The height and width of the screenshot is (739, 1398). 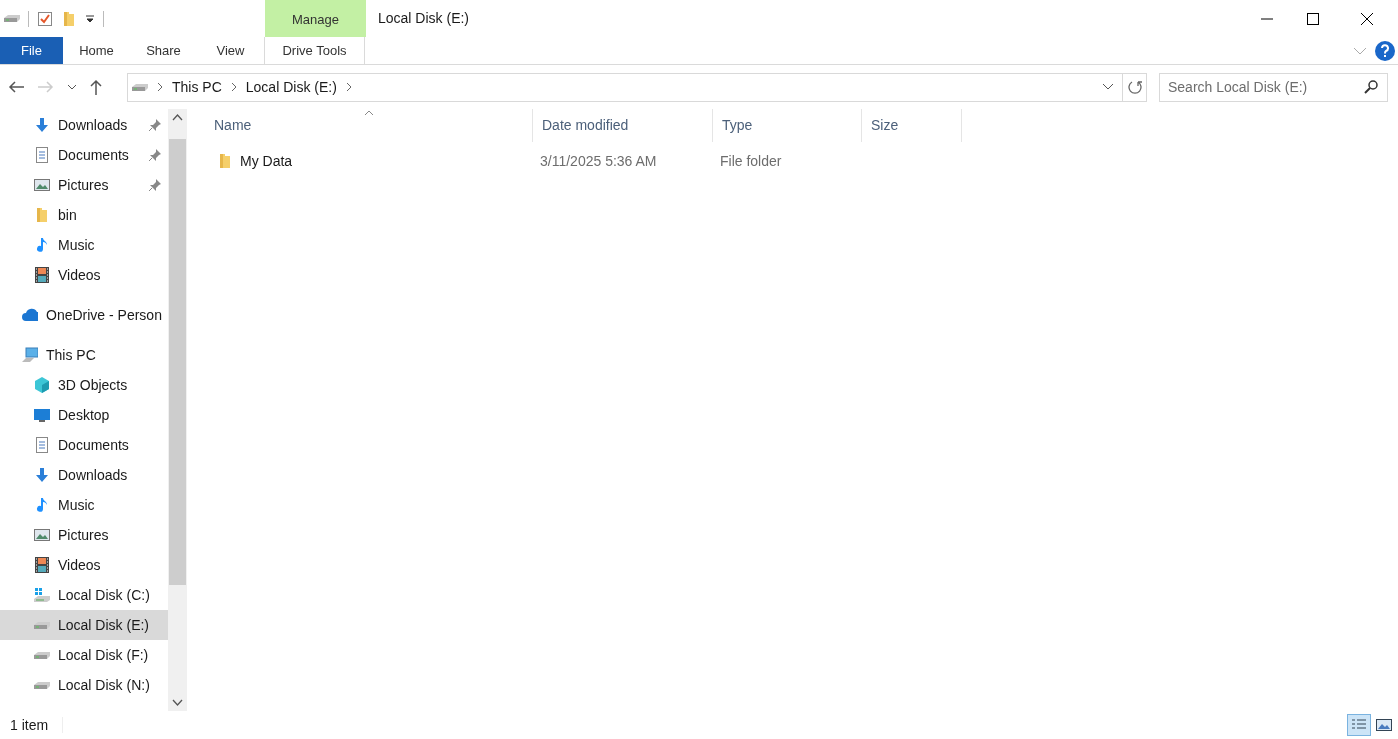 I want to click on properties-icon, so click(x=45, y=18).